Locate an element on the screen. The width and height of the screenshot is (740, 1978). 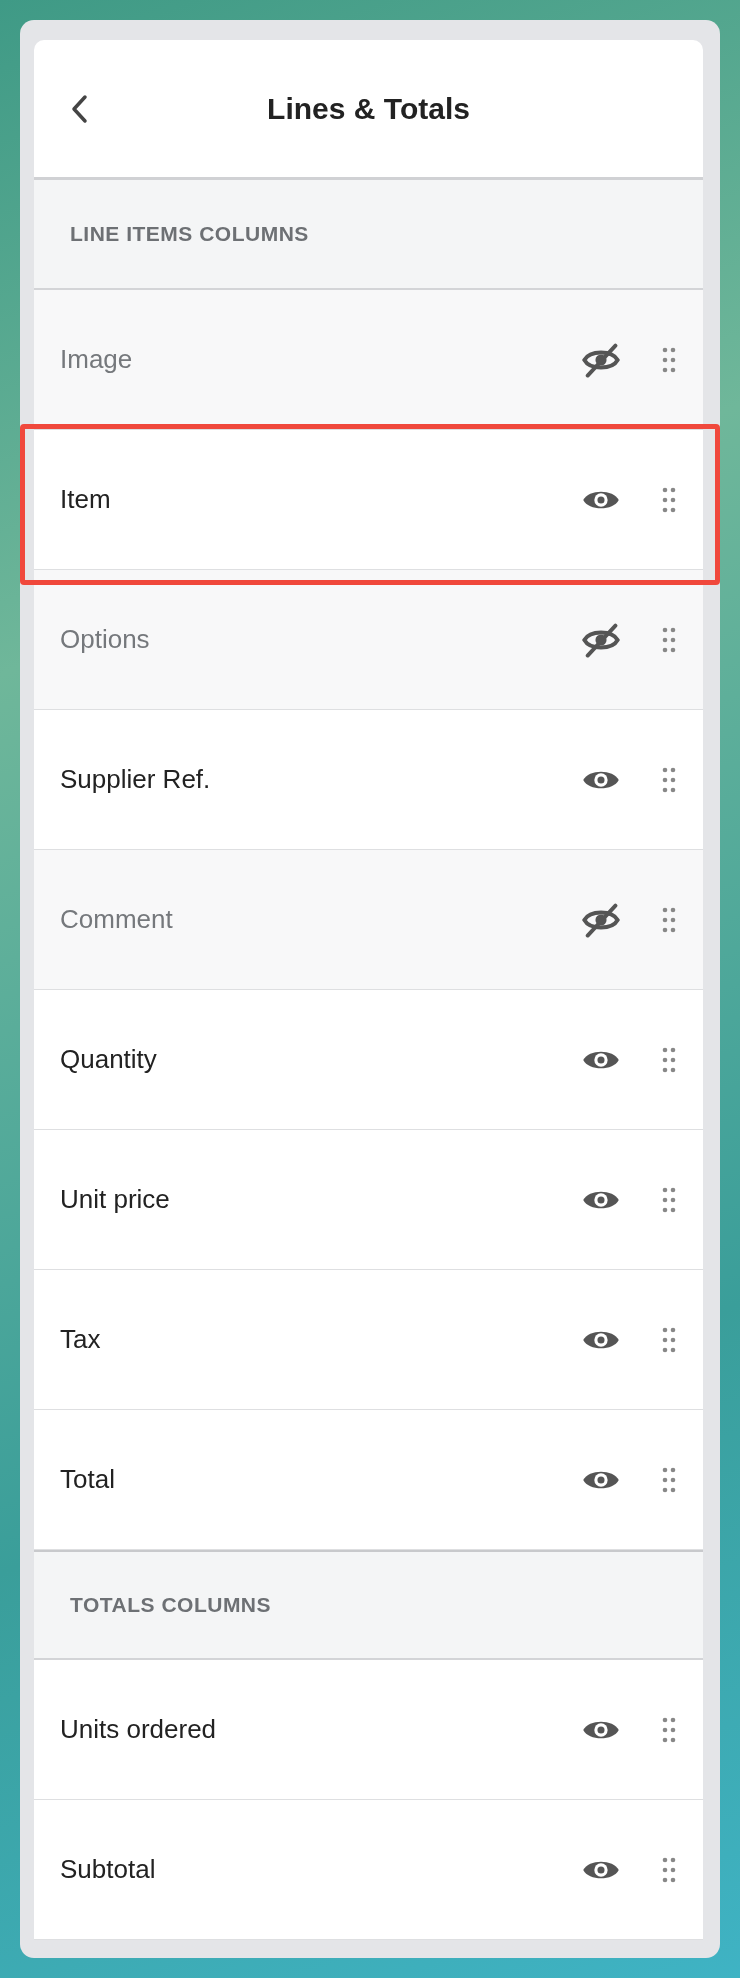
column-label: Units ordered is located at coordinates (139, 1729).